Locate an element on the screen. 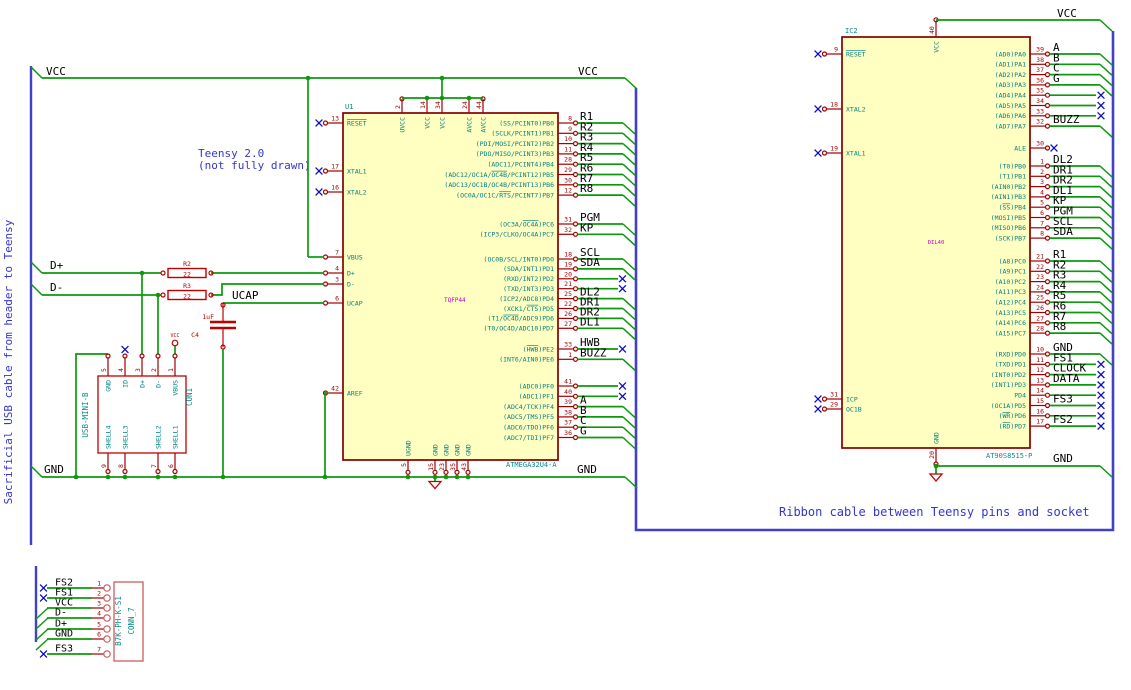 Image resolution: width=1131 pixels, height=690 pixels. pin-number: 15 is located at coordinates (431, 467).